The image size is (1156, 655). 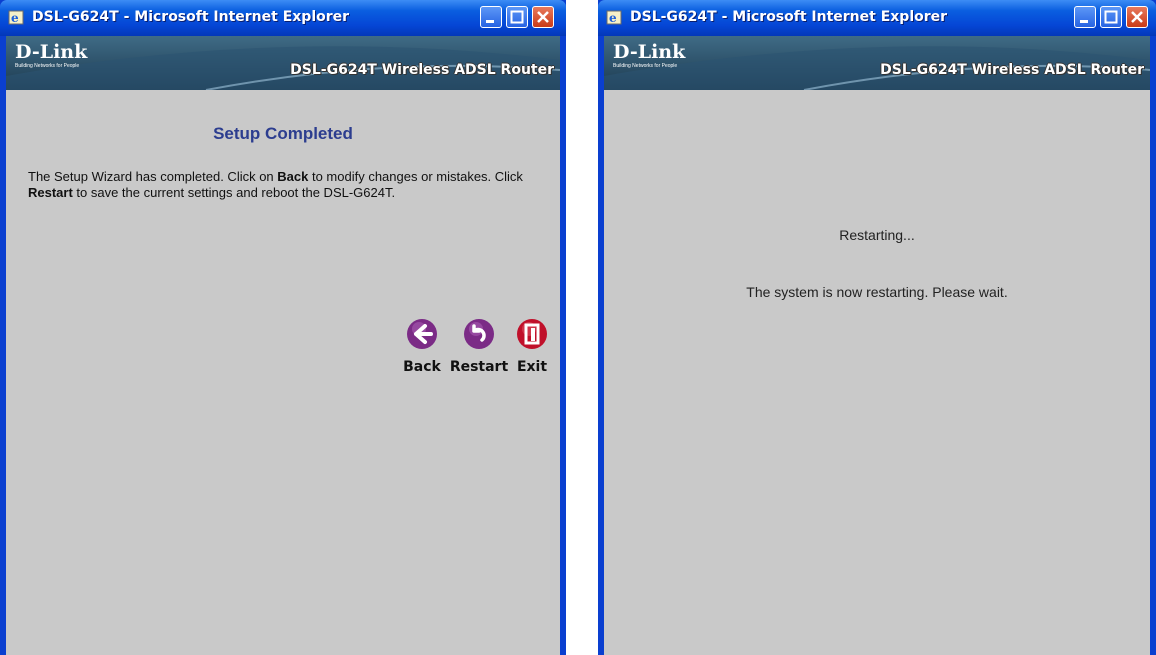 I want to click on back-label: Back, so click(x=422, y=367).